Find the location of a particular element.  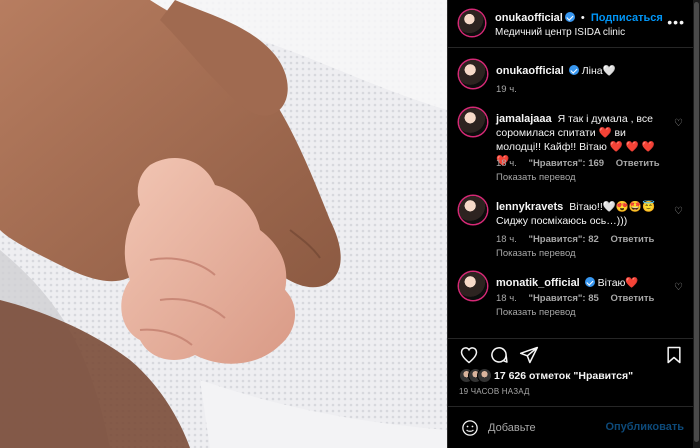

emoji-smile-icon is located at coordinates (470, 428).